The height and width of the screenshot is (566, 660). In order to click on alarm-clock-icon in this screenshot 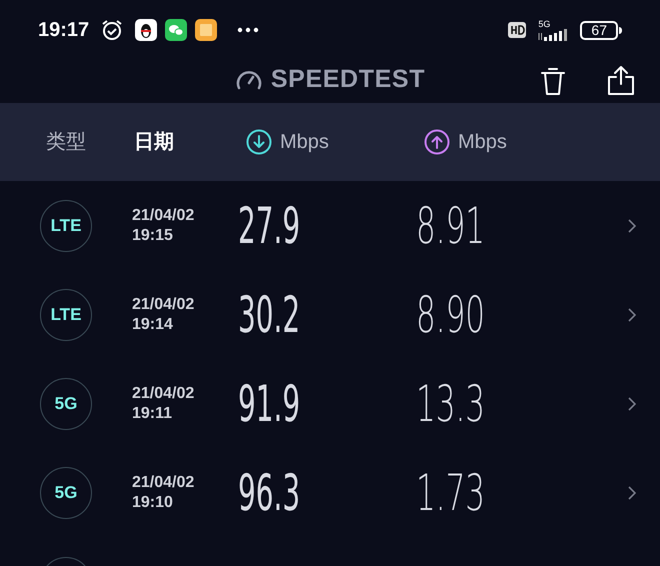, I will do `click(112, 30)`.